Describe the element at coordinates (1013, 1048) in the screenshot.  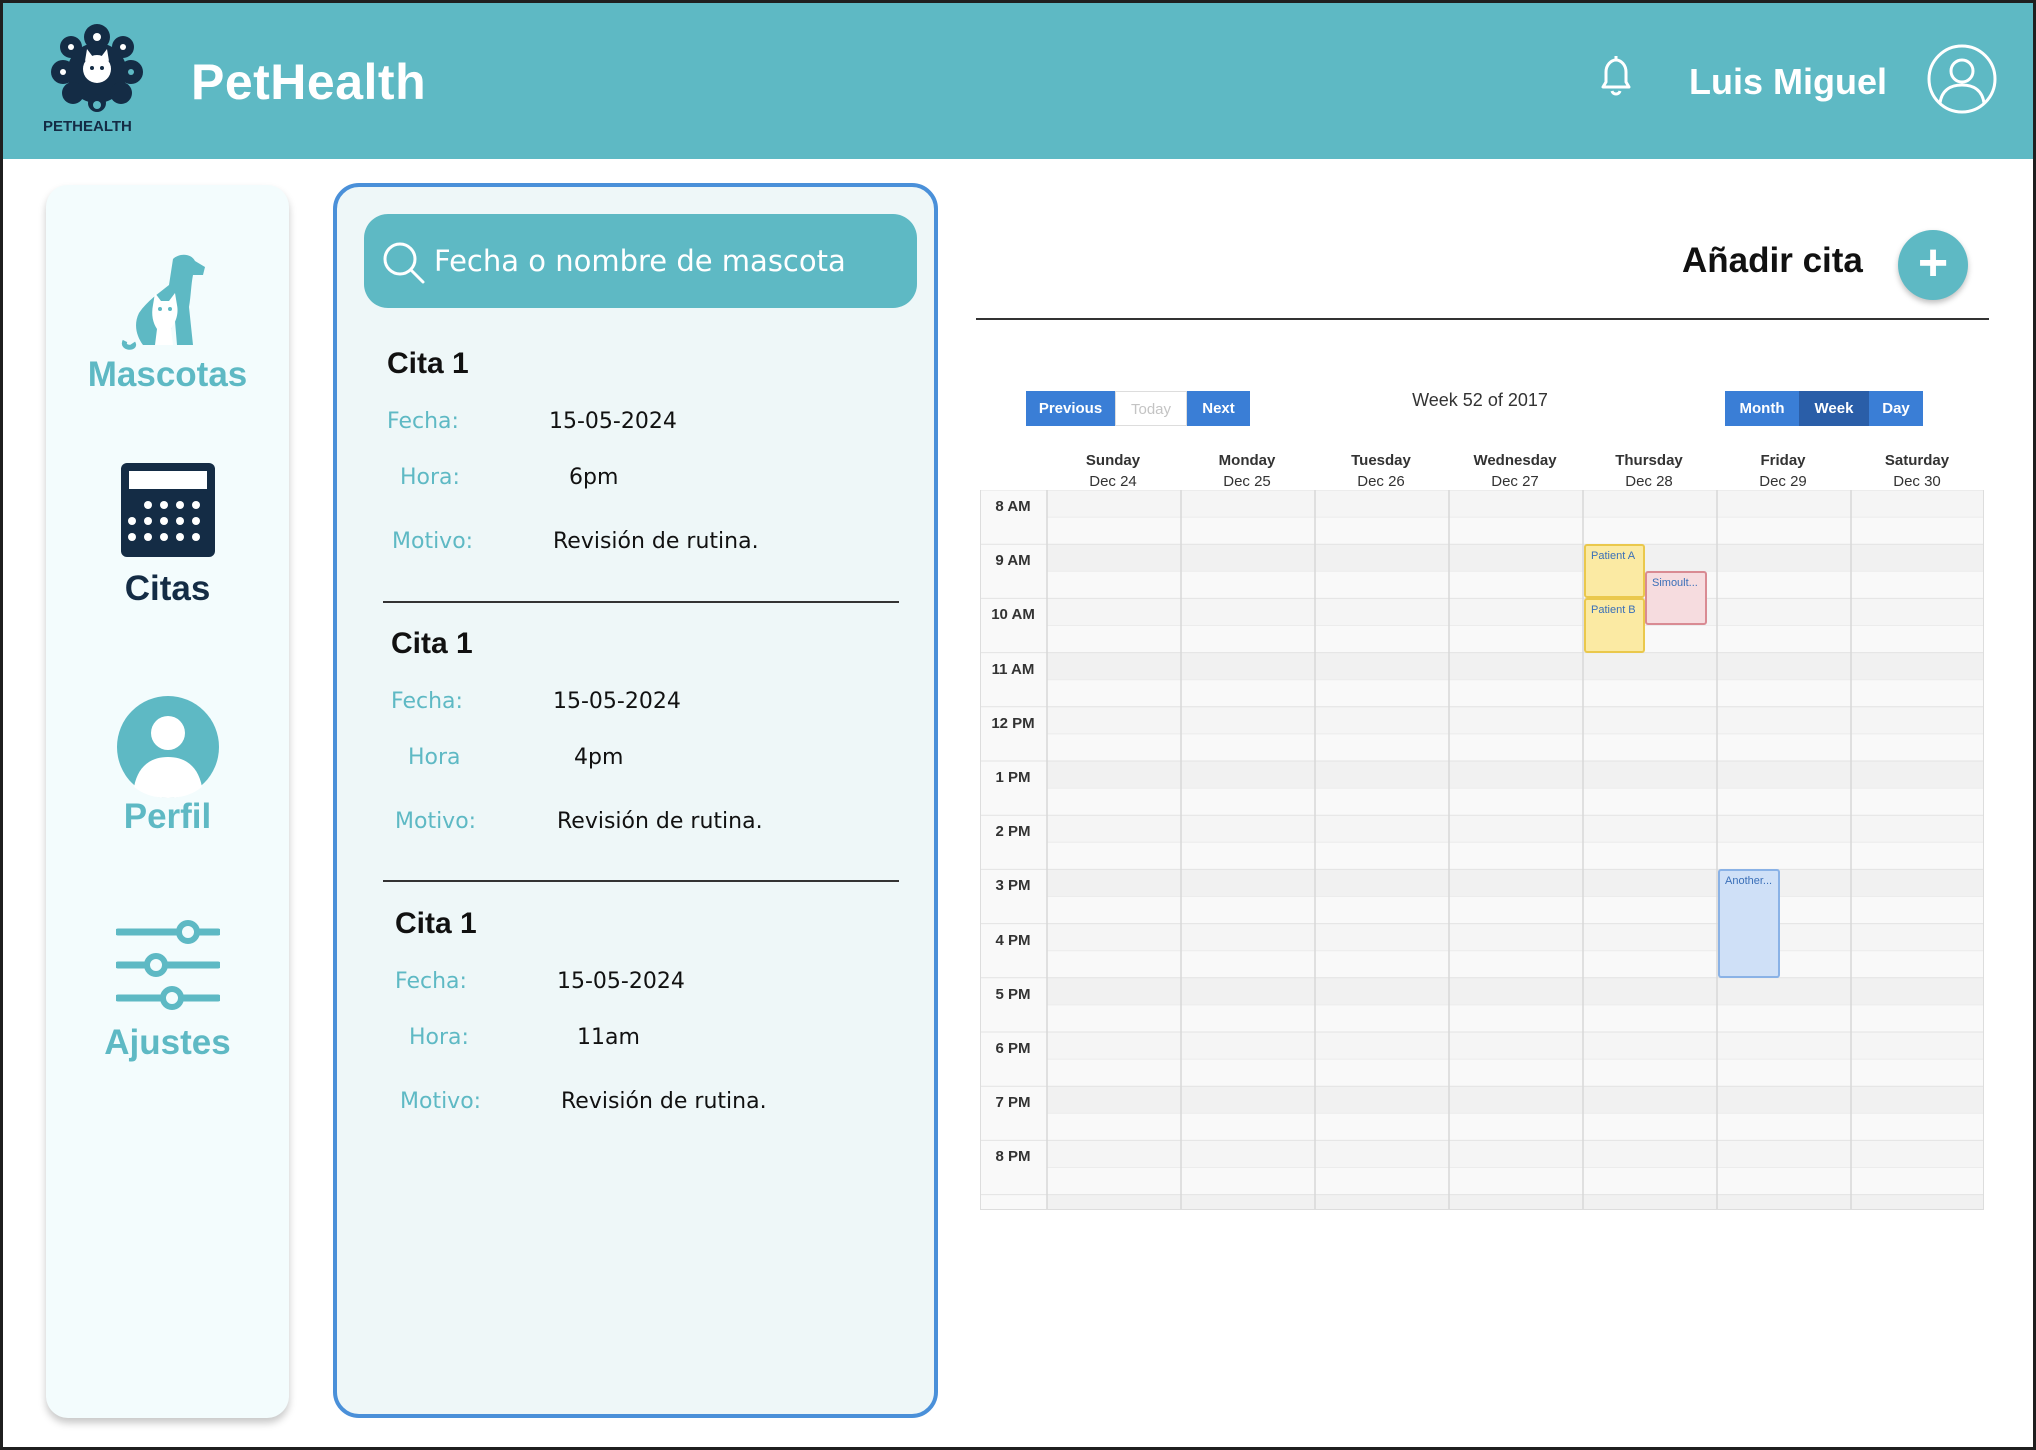
I see `hour-label: 6 PM` at that location.